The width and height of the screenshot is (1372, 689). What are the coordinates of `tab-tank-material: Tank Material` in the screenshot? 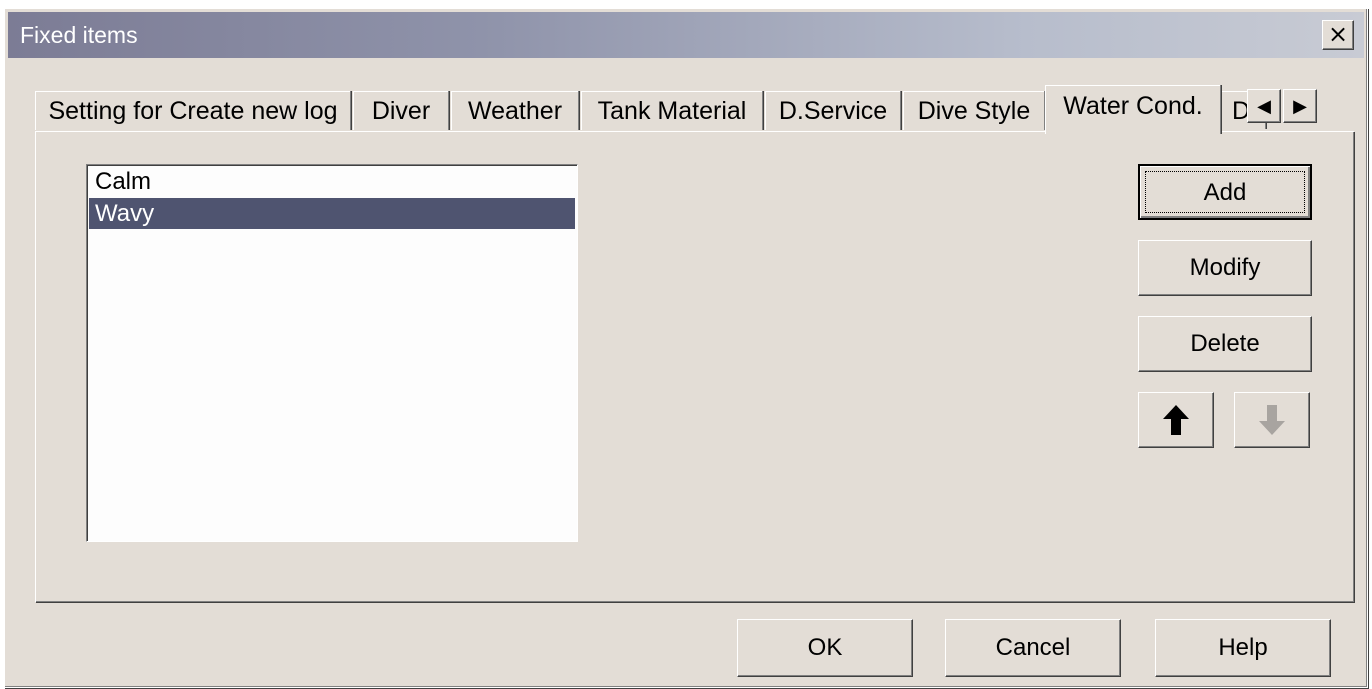 It's located at (671, 110).